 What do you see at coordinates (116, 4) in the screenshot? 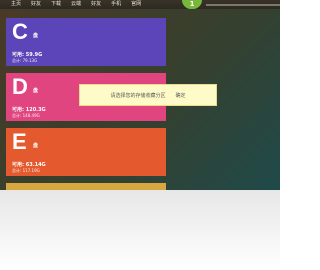
I see `menu-item-mobile: 手机` at bounding box center [116, 4].